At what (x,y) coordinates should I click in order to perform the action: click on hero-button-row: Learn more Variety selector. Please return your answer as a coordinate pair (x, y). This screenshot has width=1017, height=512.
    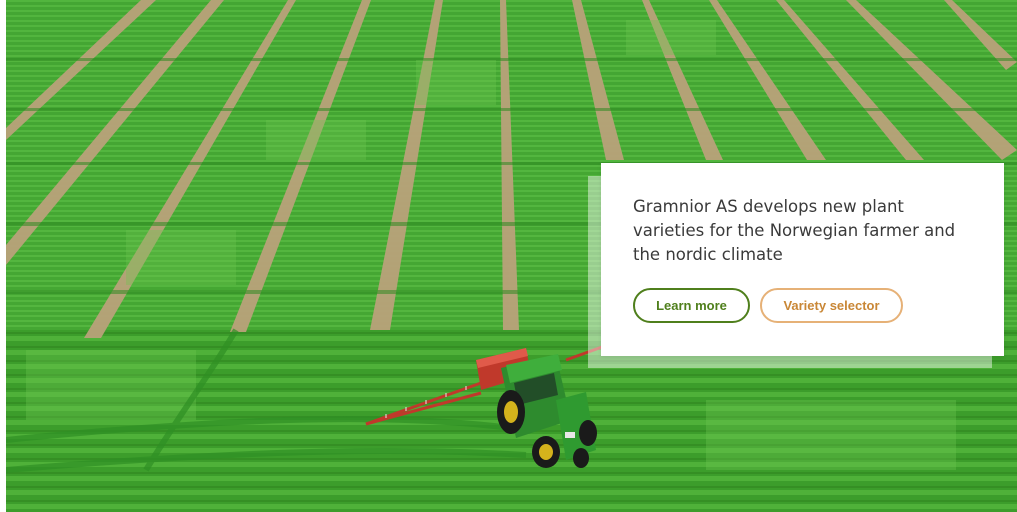
    Looking at the image, I should click on (768, 305).